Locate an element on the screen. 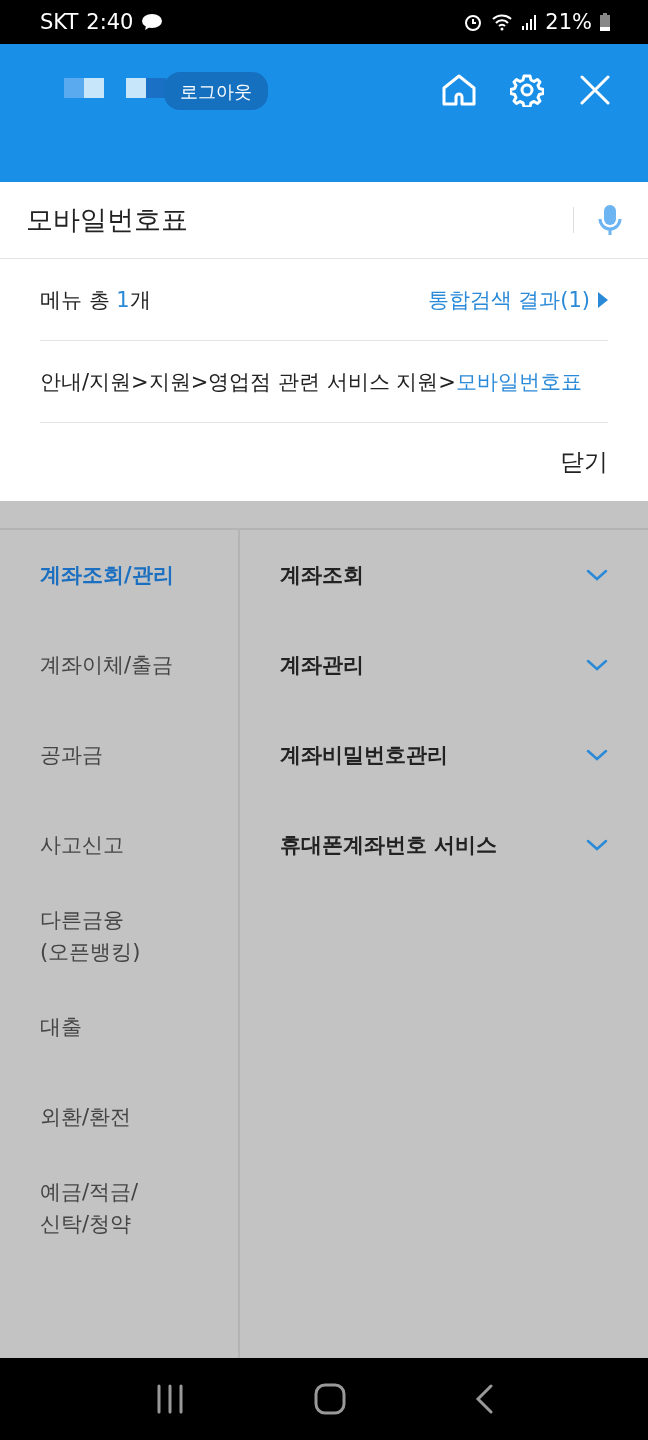  result-path-link: 안내/지원>지원>영업점 관련 서비스 지원>모바일번호표 is located at coordinates (311, 381).